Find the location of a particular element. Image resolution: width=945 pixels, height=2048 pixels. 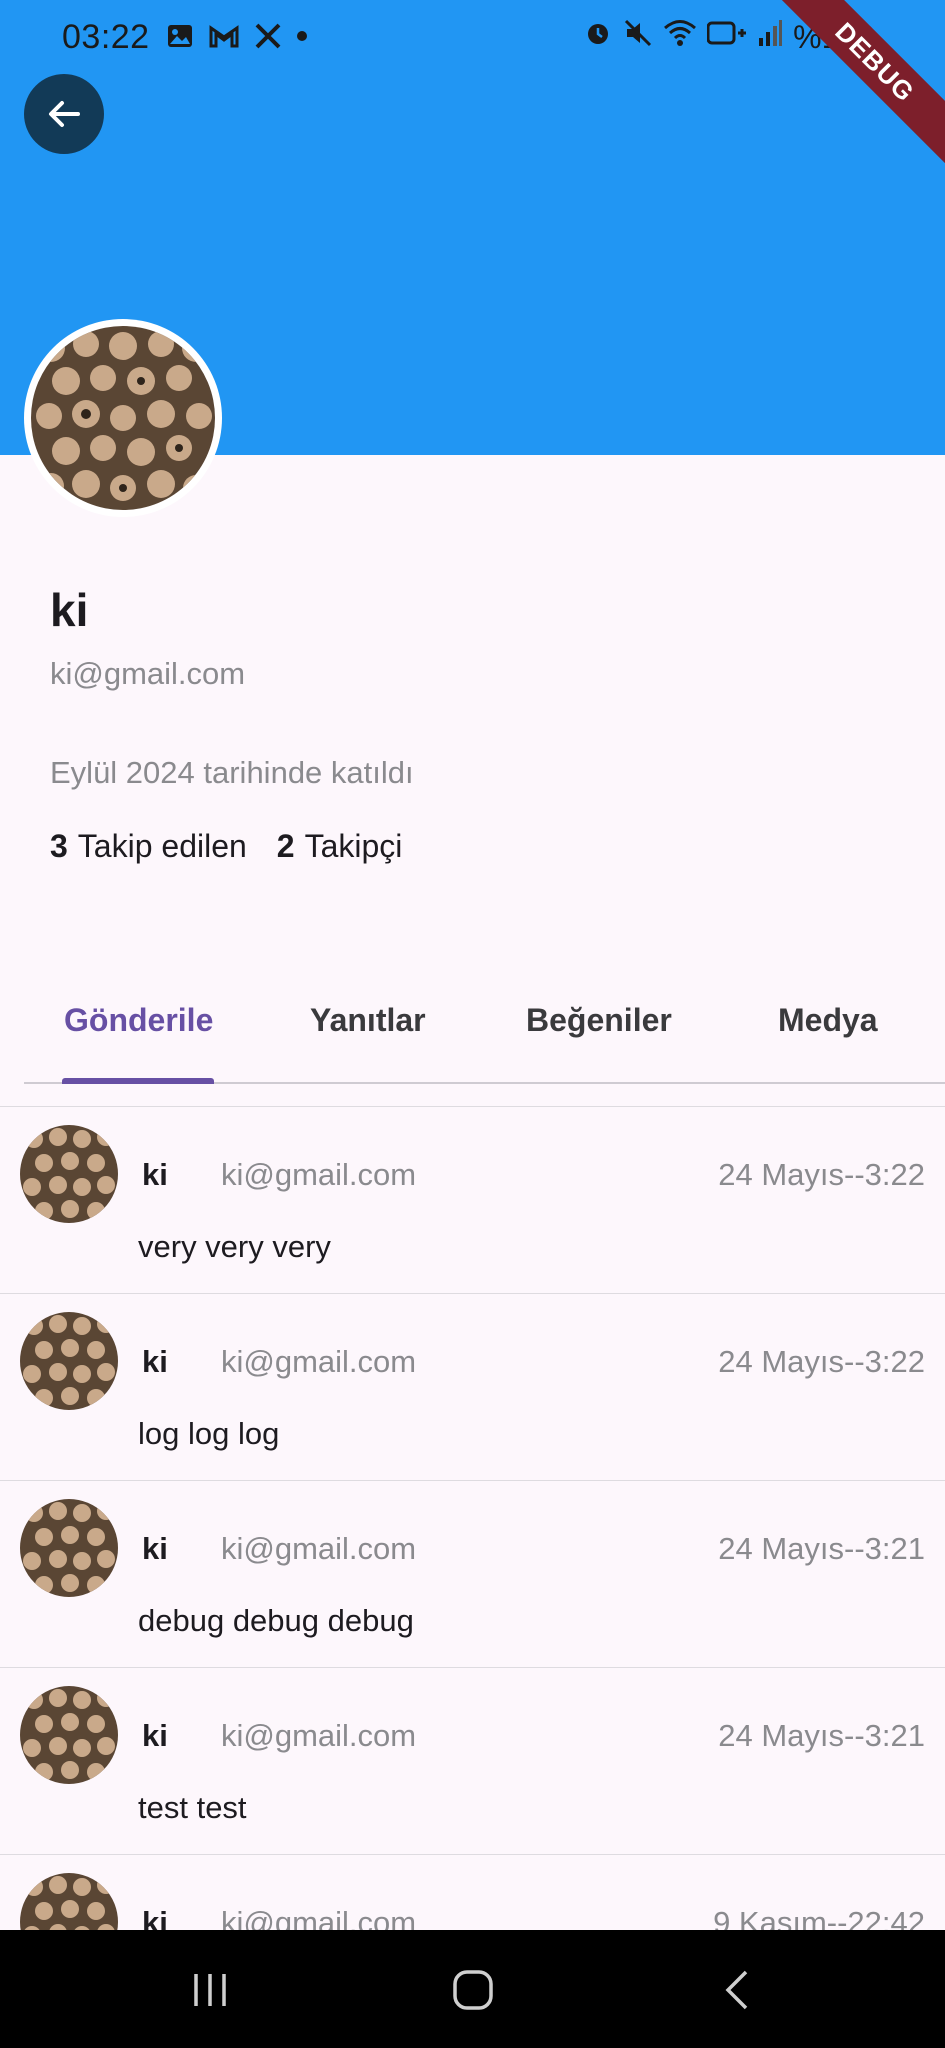

follow-stats: 3 Takip edilen 2 Takipçi is located at coordinates (226, 846).